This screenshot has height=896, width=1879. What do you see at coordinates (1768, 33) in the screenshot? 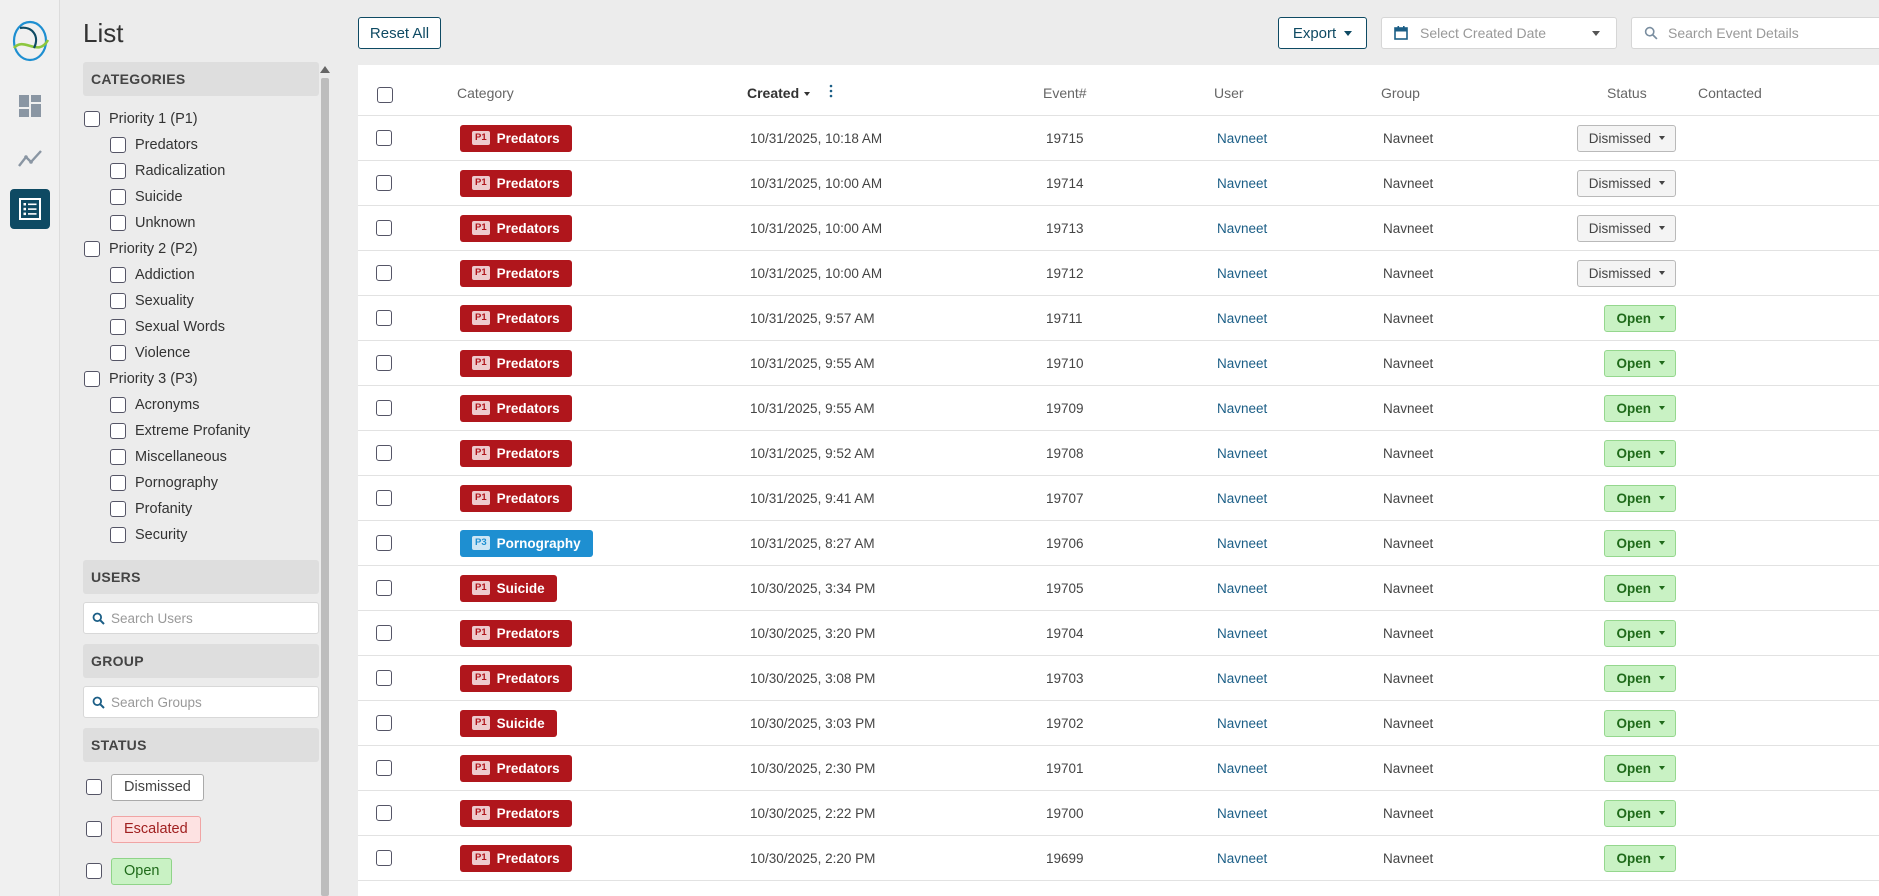
I see `event-search-input` at bounding box center [1768, 33].